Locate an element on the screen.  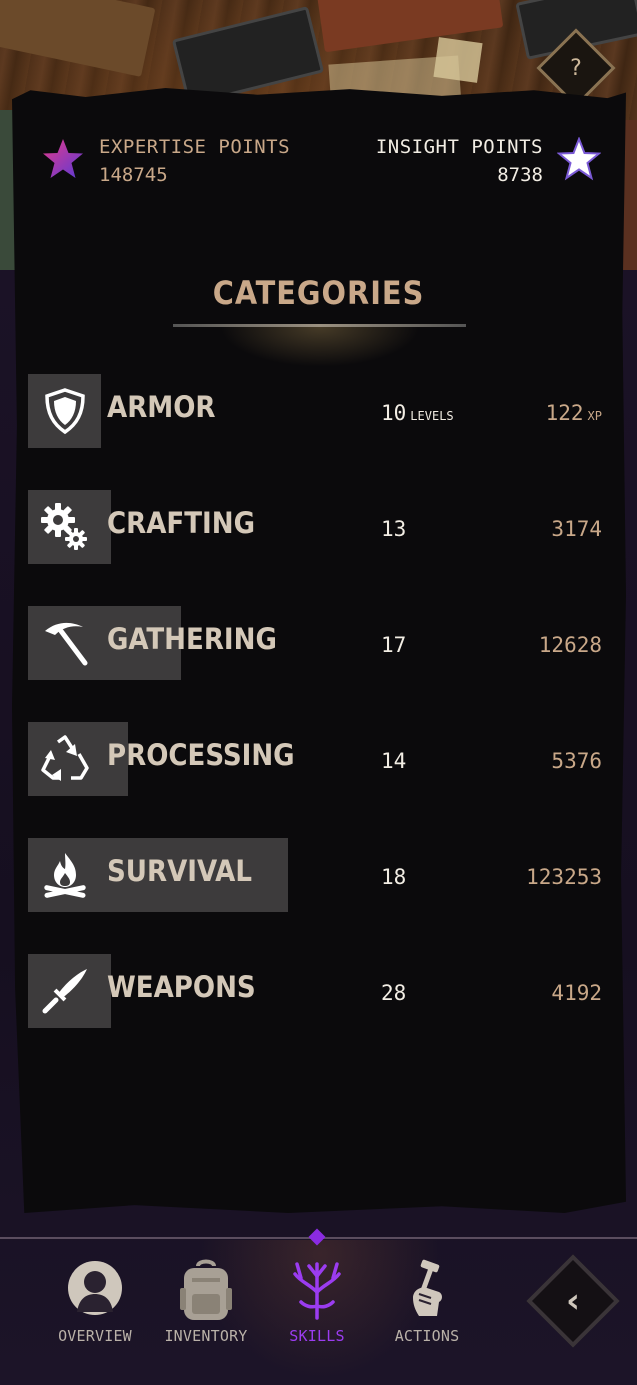
category-xp: 4192 is located at coordinates (576, 993).